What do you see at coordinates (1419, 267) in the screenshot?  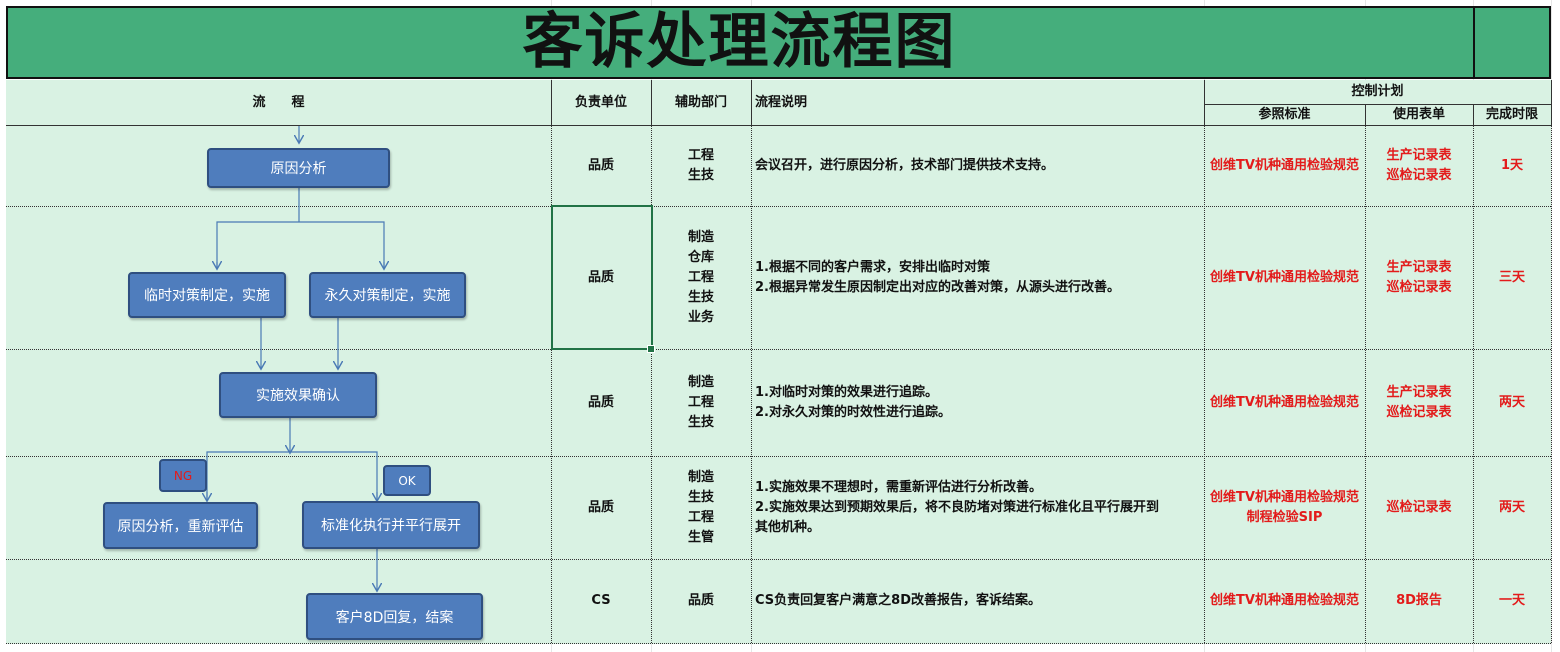 I see `row2-form-1: 生产记录表` at bounding box center [1419, 267].